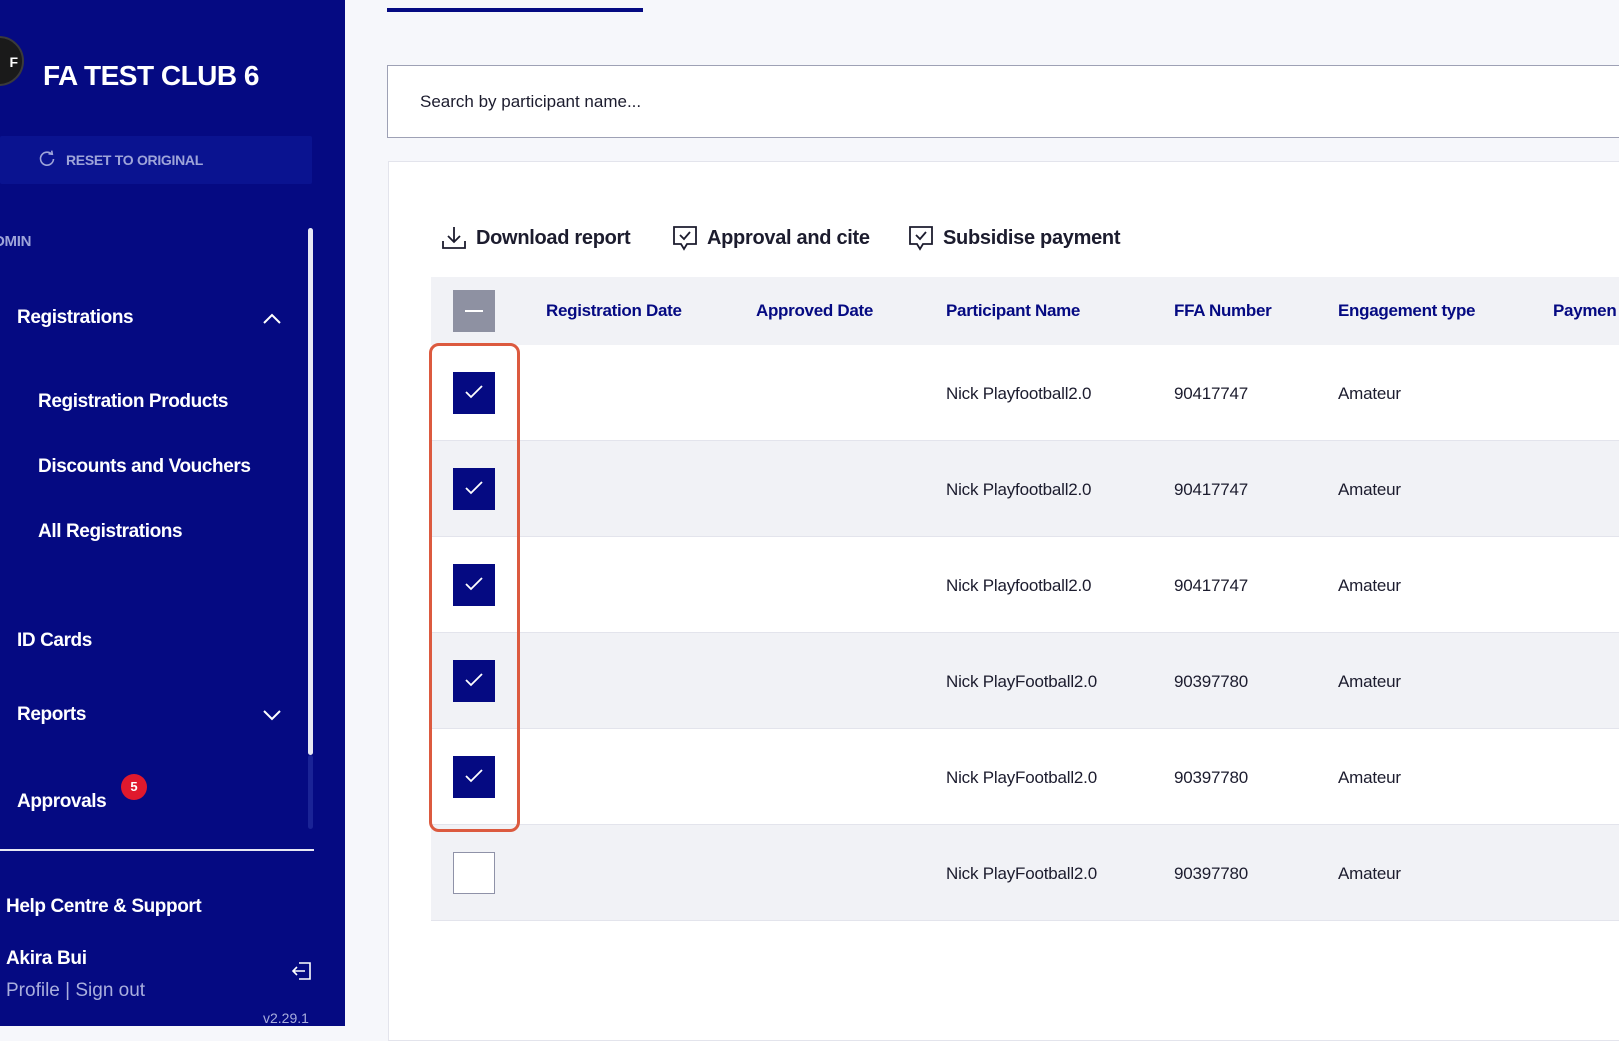 This screenshot has height=1041, width=1619. I want to click on column-header-payment: Paymen, so click(1585, 311).